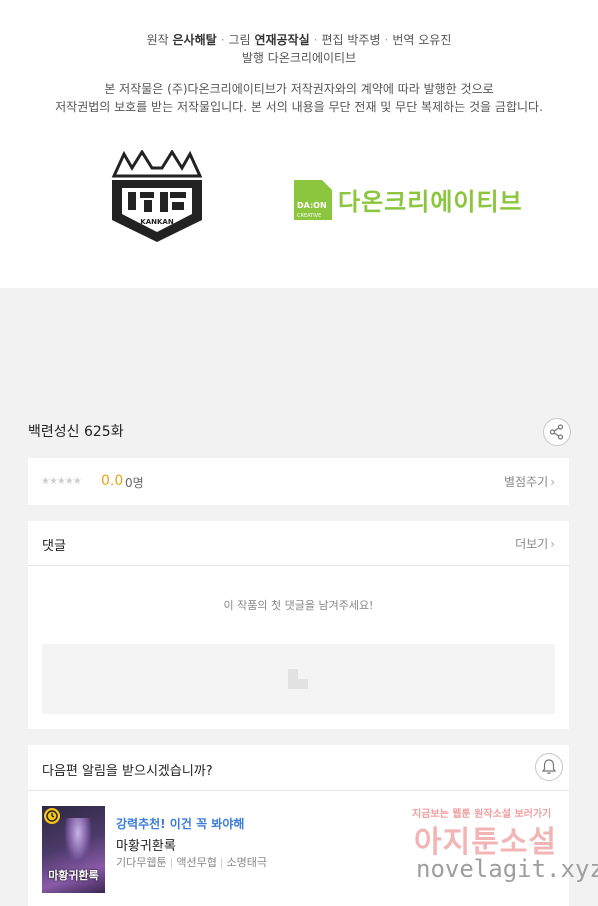 This screenshot has width=598, height=906. I want to click on translation-label: 번역, so click(403, 40).